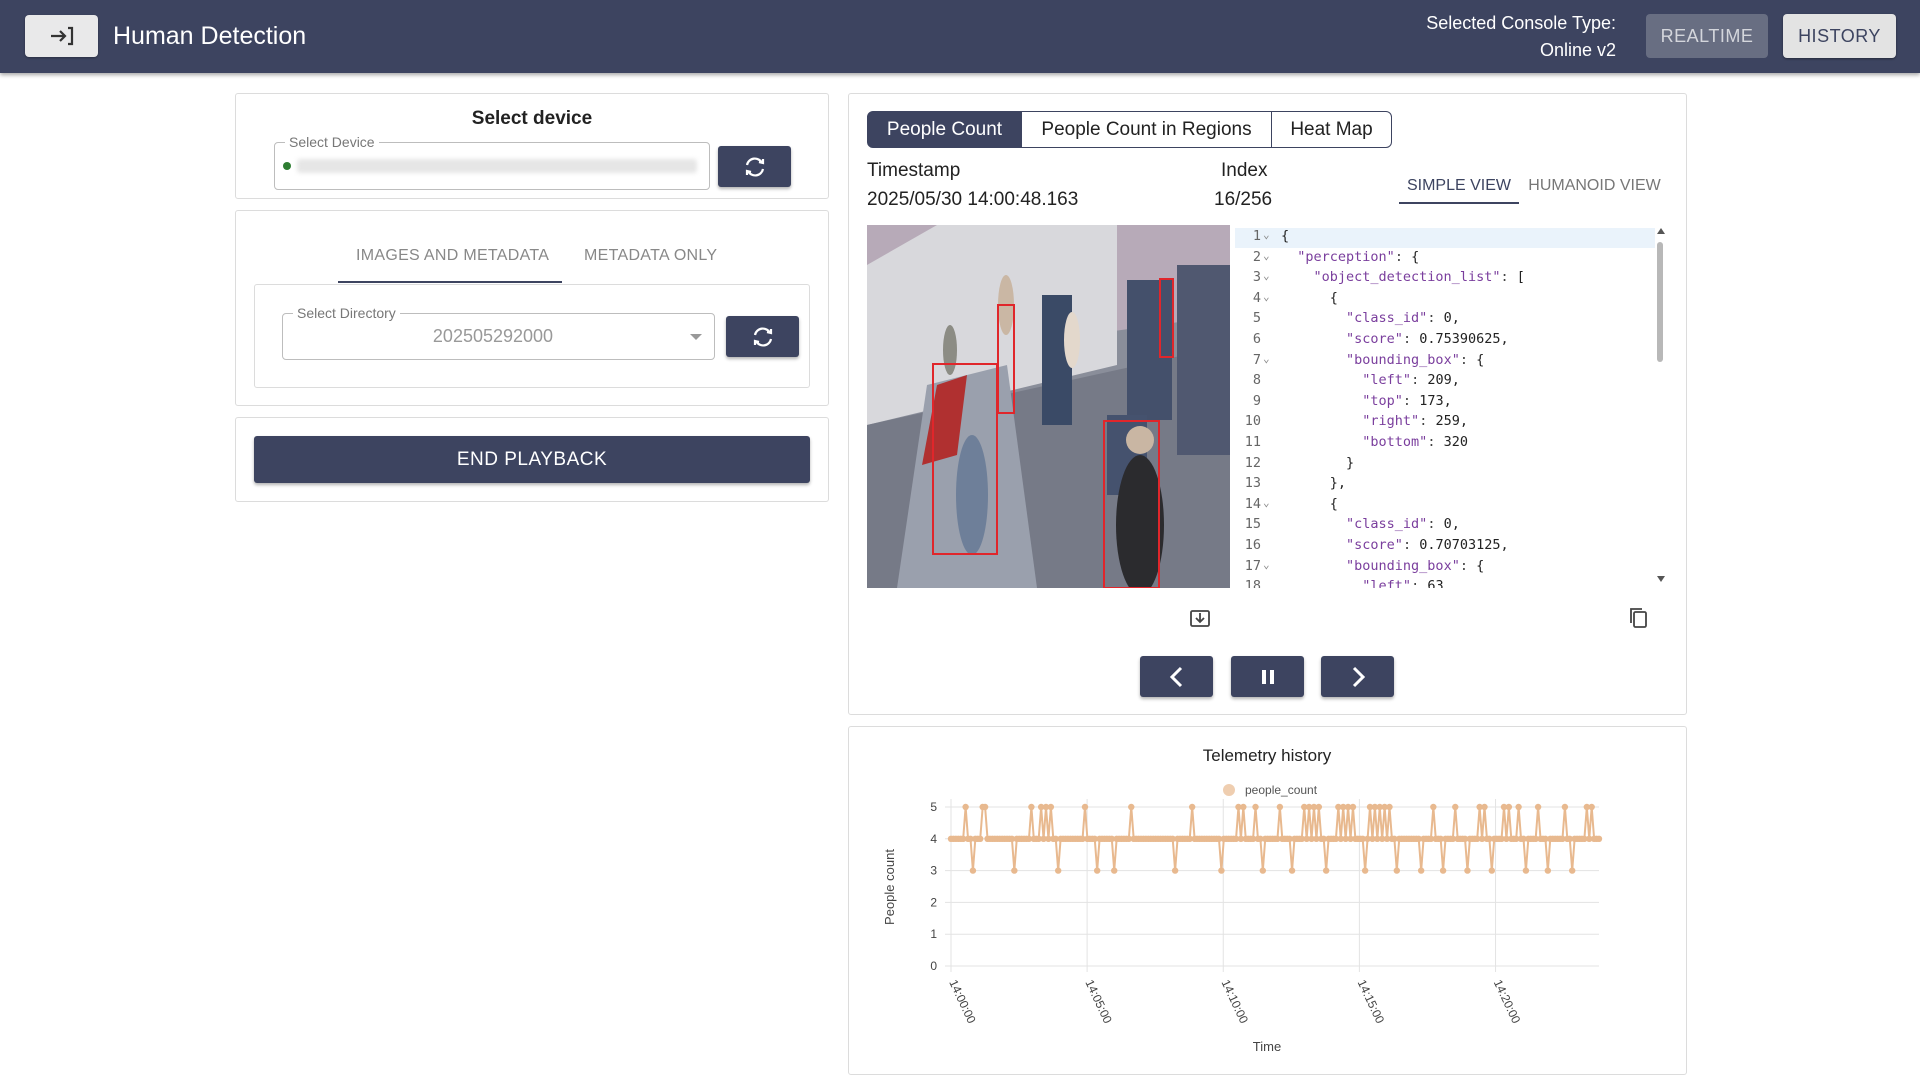  Describe the element at coordinates (1445, 506) in the screenshot. I see `code-line: 14 ⌄ {` at that location.